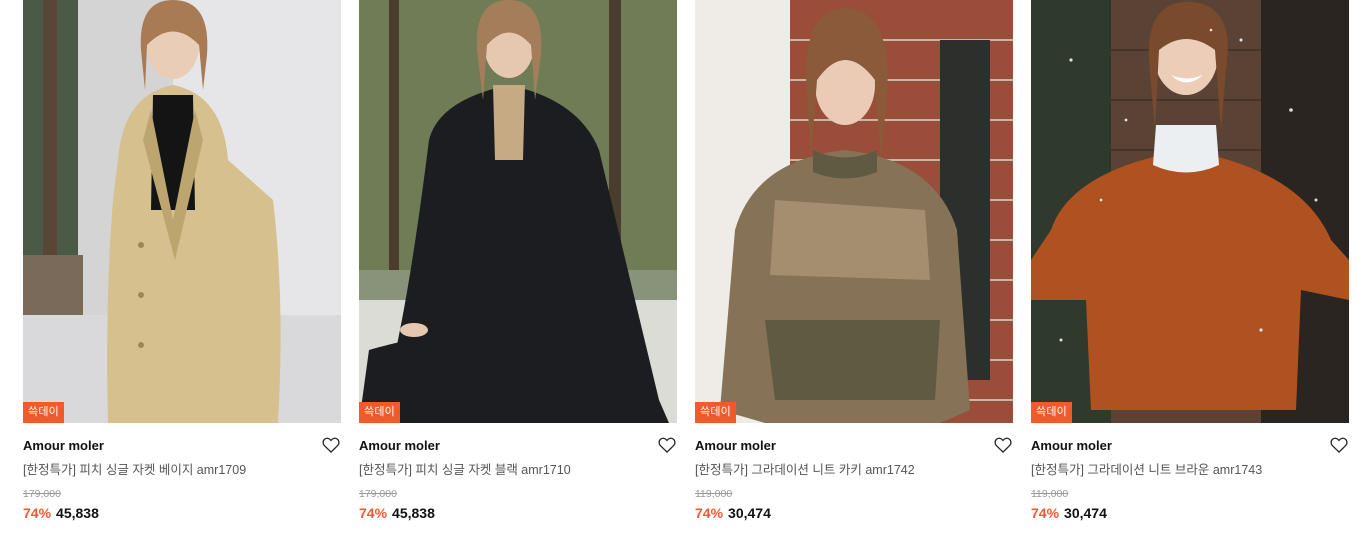 This screenshot has width=1358, height=533. What do you see at coordinates (854, 468) in the screenshot?
I see `product-title: [한정특가] 그라데이션 니트 카키 amr1742` at bounding box center [854, 468].